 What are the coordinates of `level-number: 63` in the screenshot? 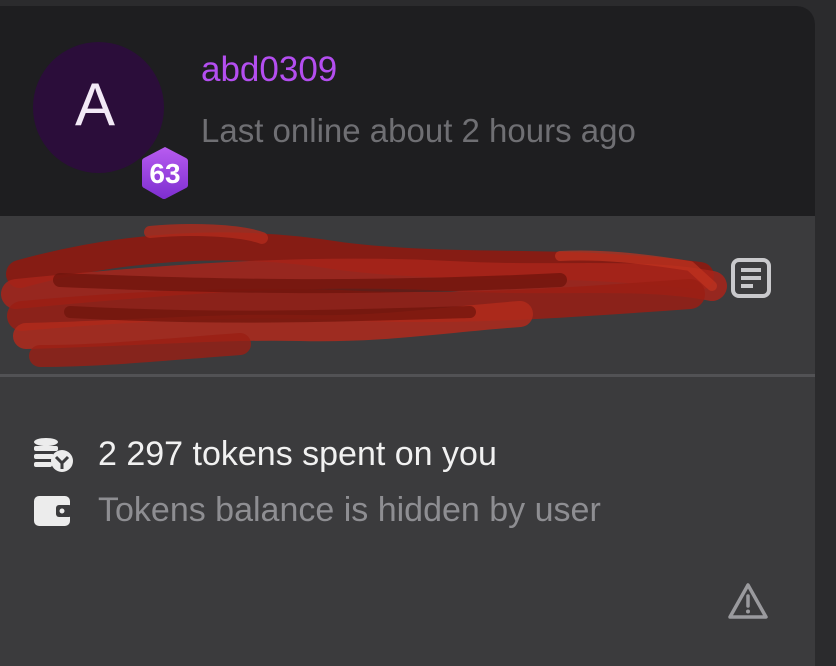 It's located at (165, 173).